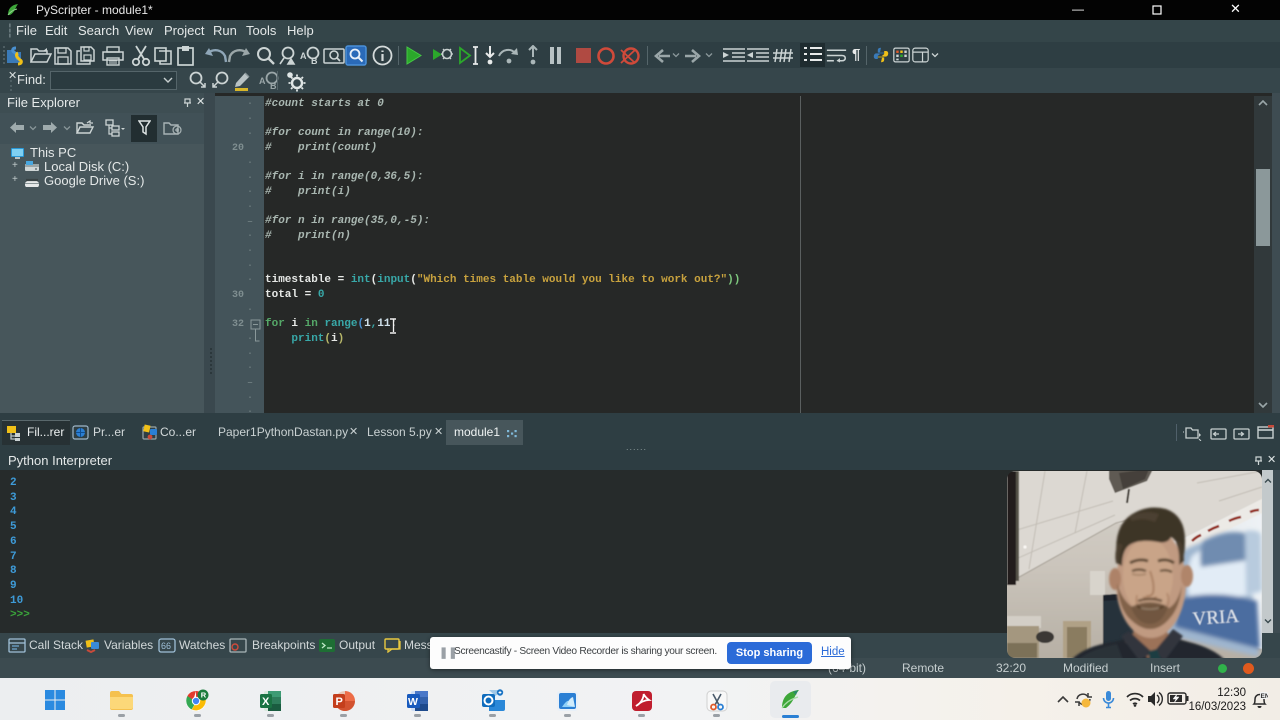 The width and height of the screenshot is (1280, 720). Describe the element at coordinates (339, 702) in the screenshot. I see `svg-text: P` at that location.